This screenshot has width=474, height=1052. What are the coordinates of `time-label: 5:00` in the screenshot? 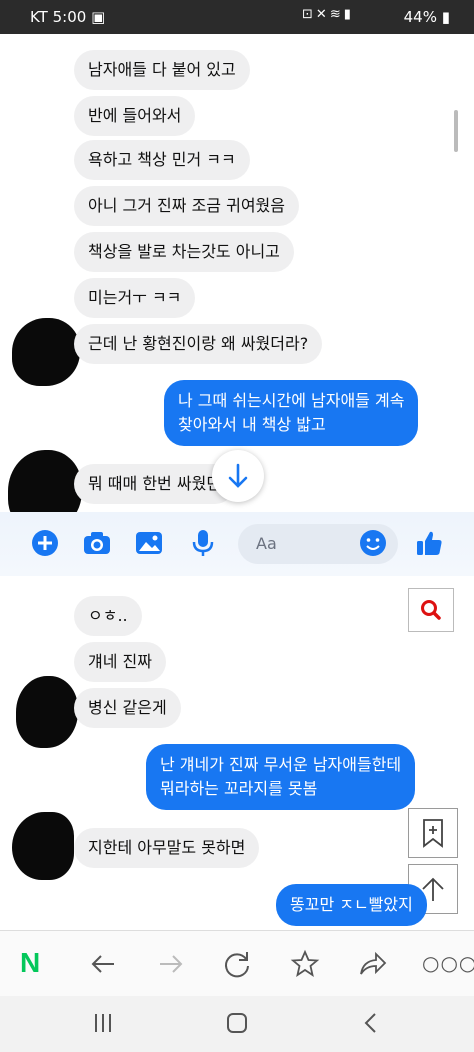 It's located at (69, 17).